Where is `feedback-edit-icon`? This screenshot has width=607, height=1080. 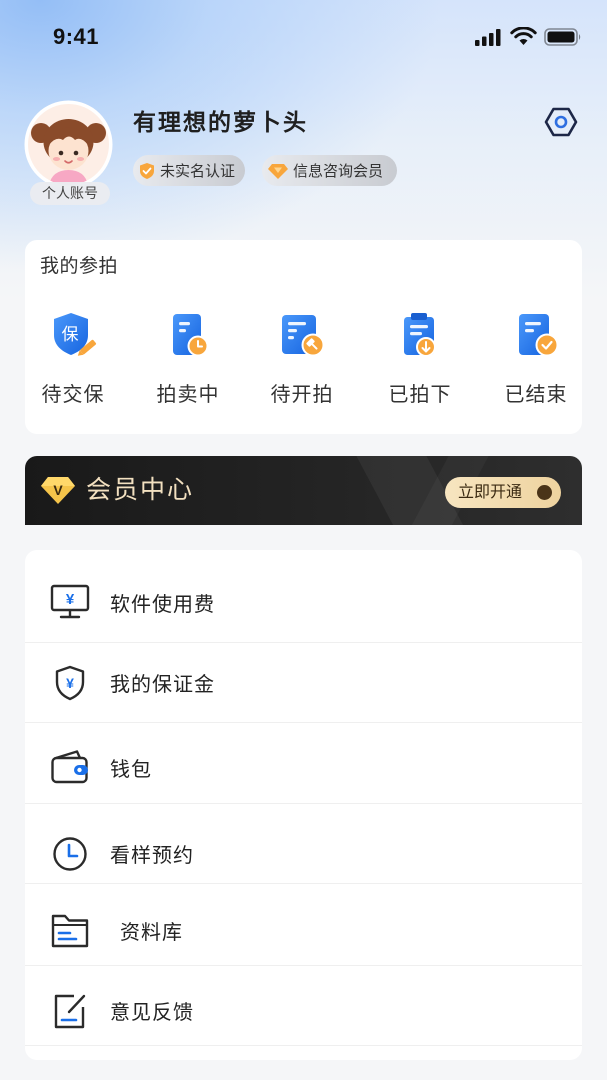 feedback-edit-icon is located at coordinates (70, 1011).